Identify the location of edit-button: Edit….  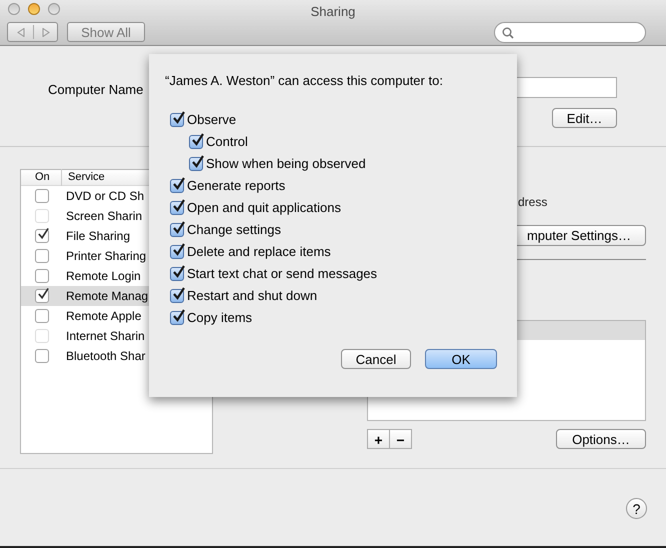
(584, 118).